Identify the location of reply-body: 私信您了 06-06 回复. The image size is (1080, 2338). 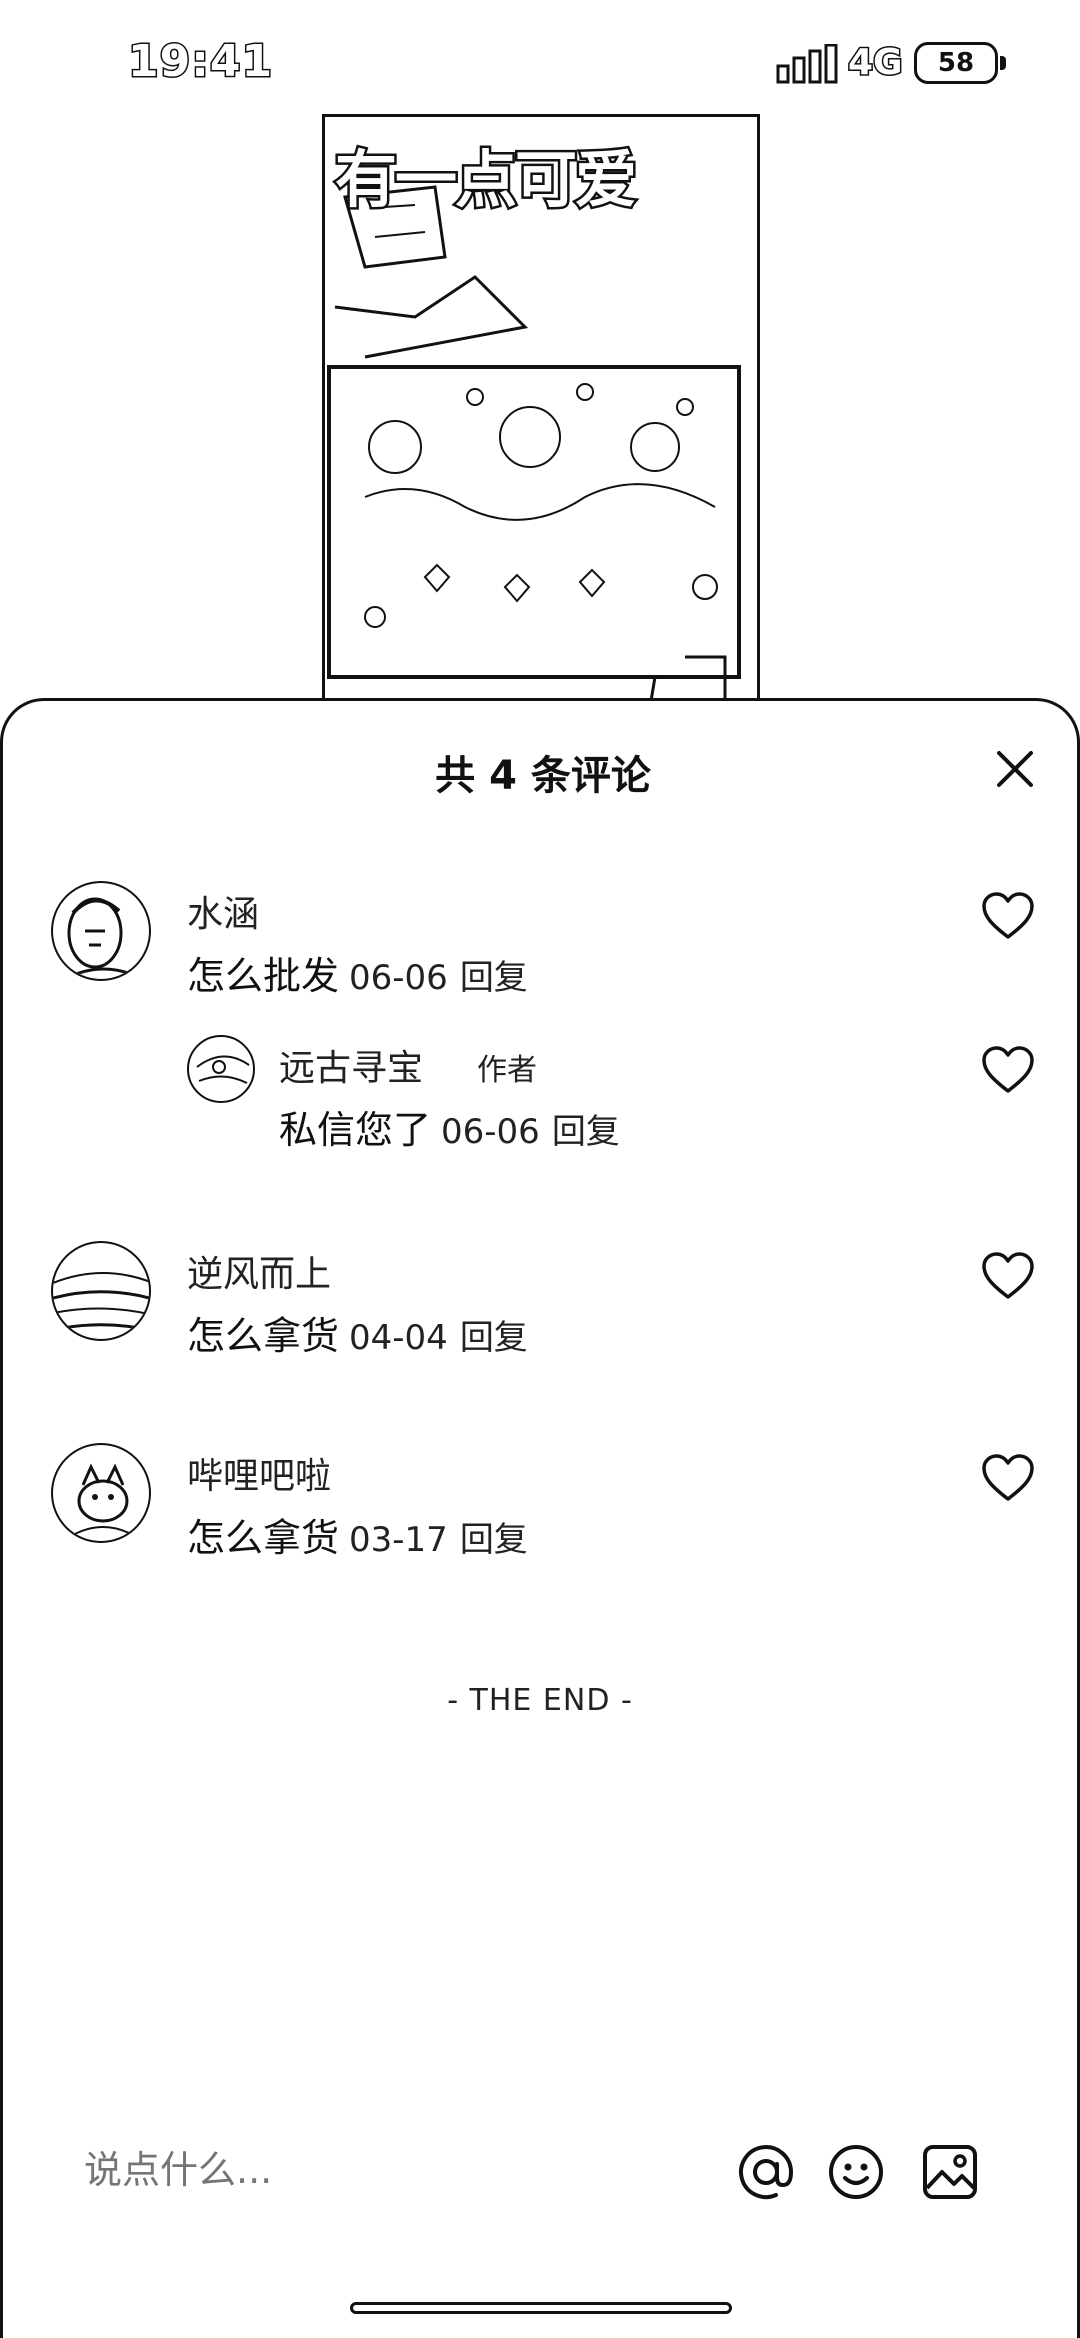
(449, 1126).